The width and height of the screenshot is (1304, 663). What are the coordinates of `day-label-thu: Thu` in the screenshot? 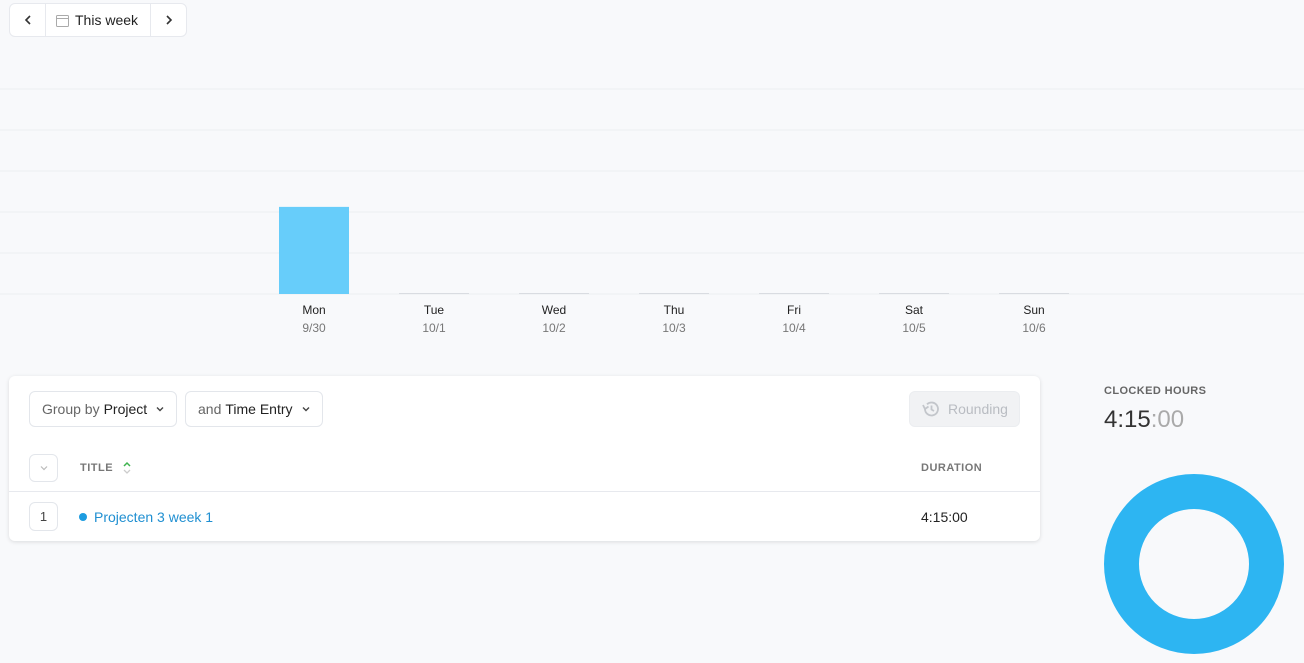 It's located at (674, 310).